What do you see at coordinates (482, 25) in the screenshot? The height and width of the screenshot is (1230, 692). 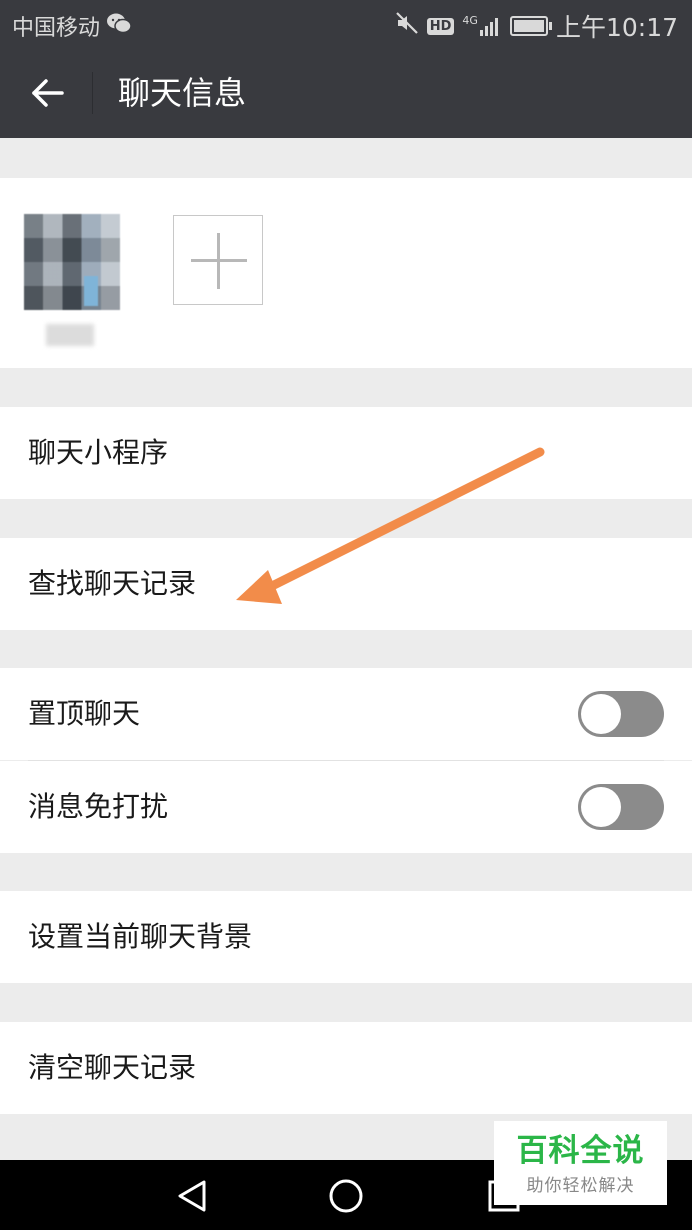 I see `signal-icon: 4G` at bounding box center [482, 25].